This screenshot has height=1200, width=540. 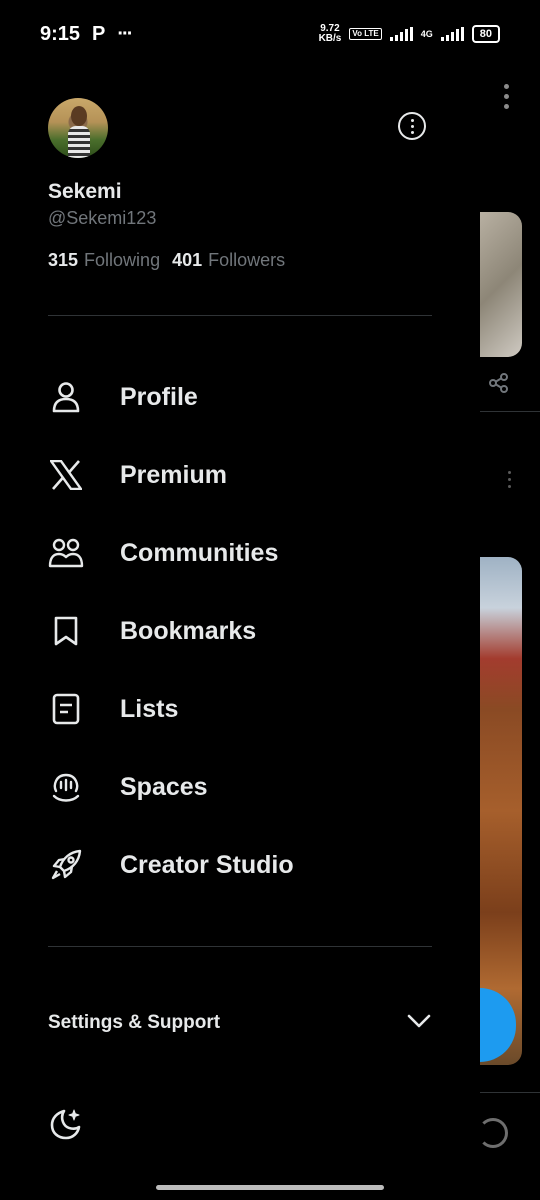 I want to click on menu-item-spaces: Spaces, so click(x=240, y=787).